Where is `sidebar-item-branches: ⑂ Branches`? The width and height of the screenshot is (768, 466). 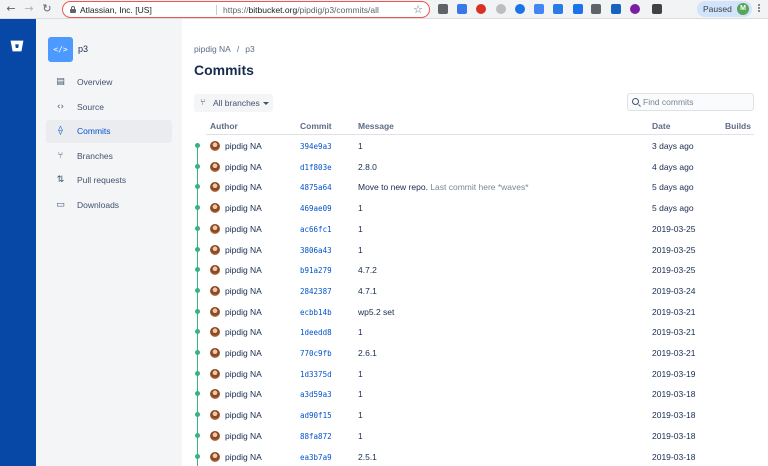 sidebar-item-branches: ⑂ Branches is located at coordinates (109, 156).